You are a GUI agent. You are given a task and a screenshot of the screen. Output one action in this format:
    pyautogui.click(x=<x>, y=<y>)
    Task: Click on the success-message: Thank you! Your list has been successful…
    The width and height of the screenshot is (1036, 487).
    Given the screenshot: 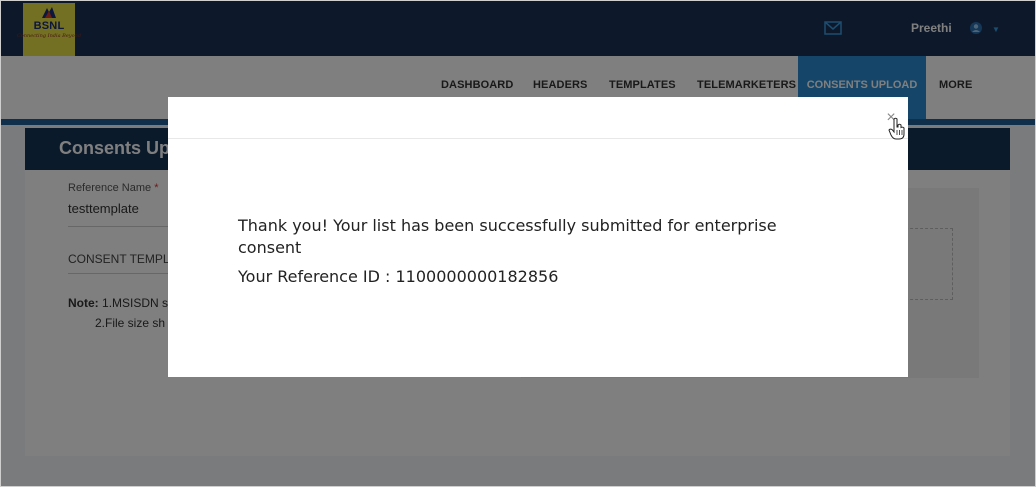 What is the action you would take?
    pyautogui.click(x=507, y=236)
    